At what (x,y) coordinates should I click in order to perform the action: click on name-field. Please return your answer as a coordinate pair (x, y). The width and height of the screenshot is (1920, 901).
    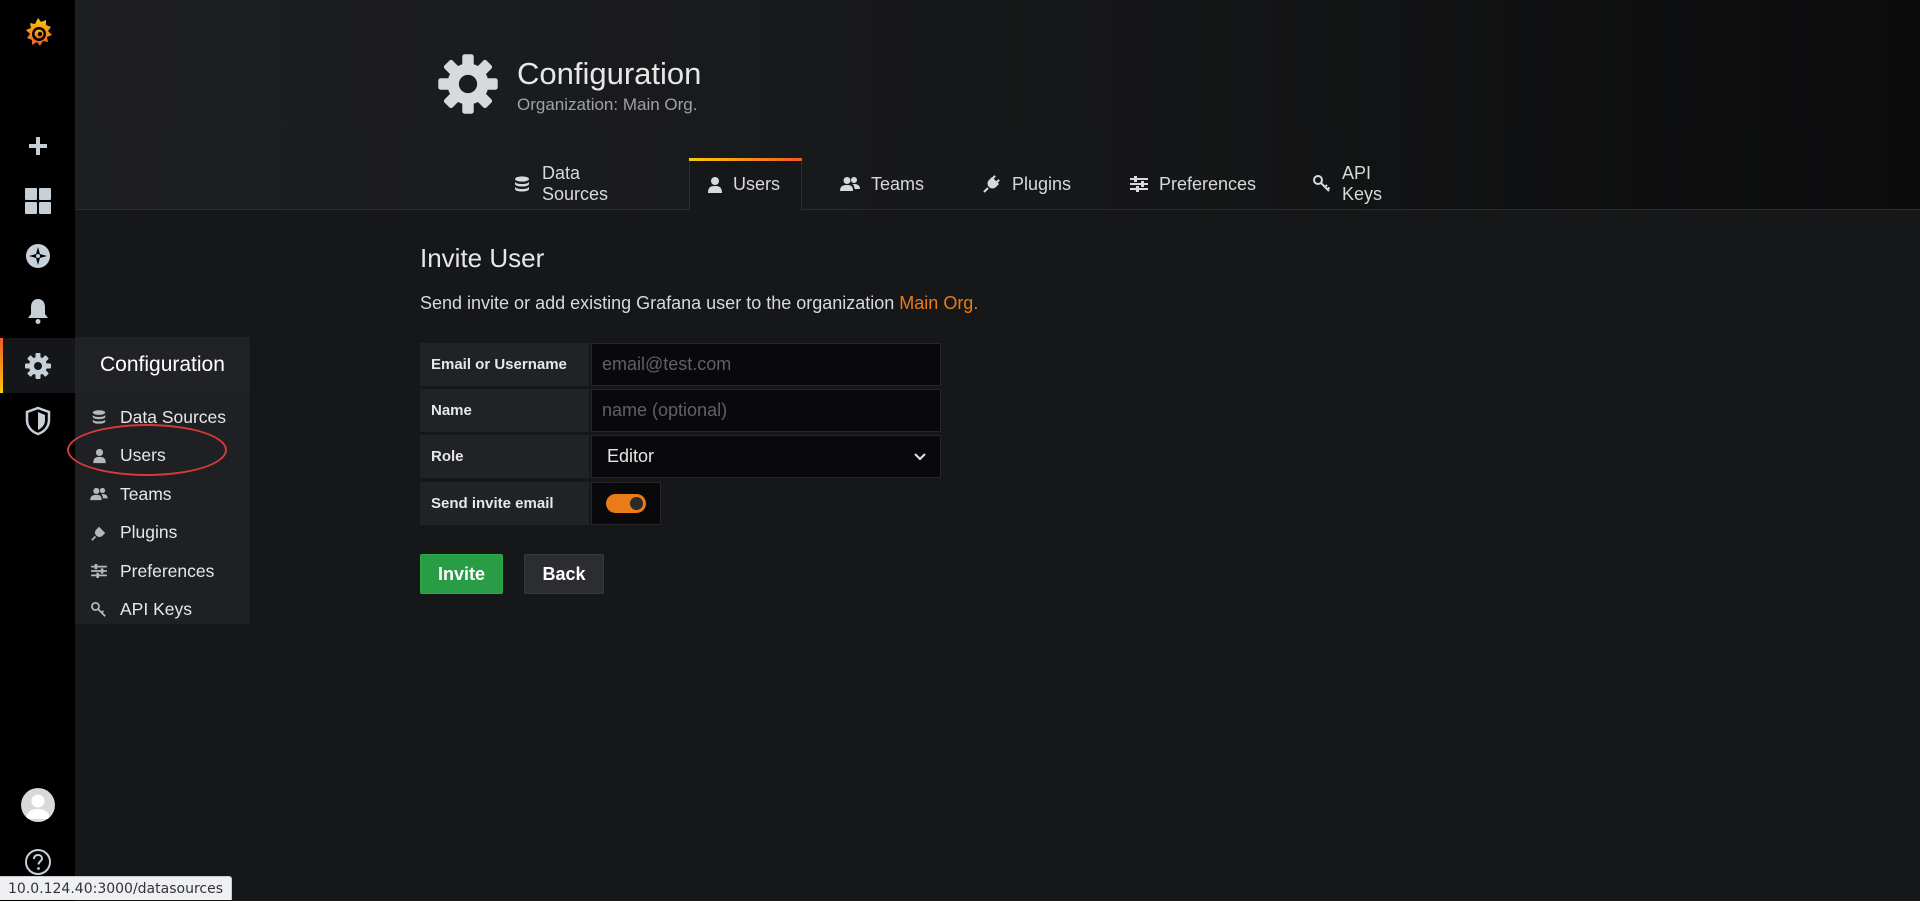
    Looking at the image, I should click on (766, 410).